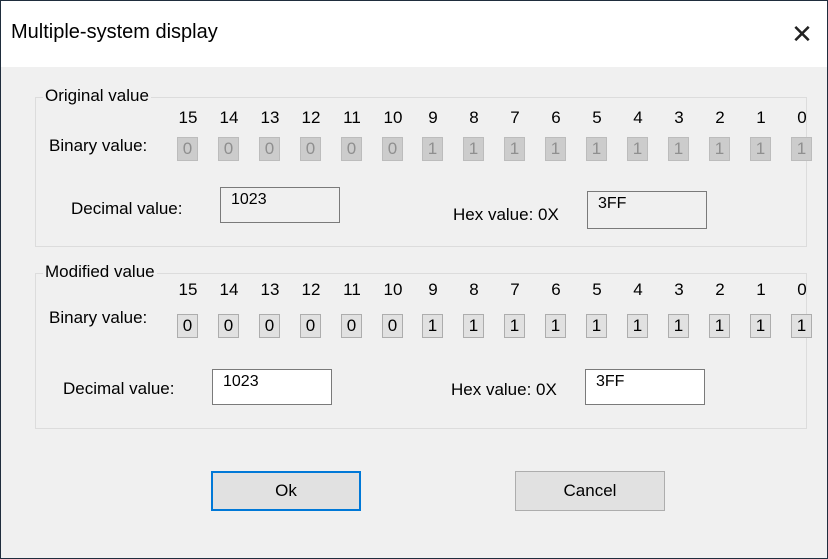 The width and height of the screenshot is (828, 559). Describe the element at coordinates (638, 289) in the screenshot. I see `modified-bit-index-label: 4` at that location.